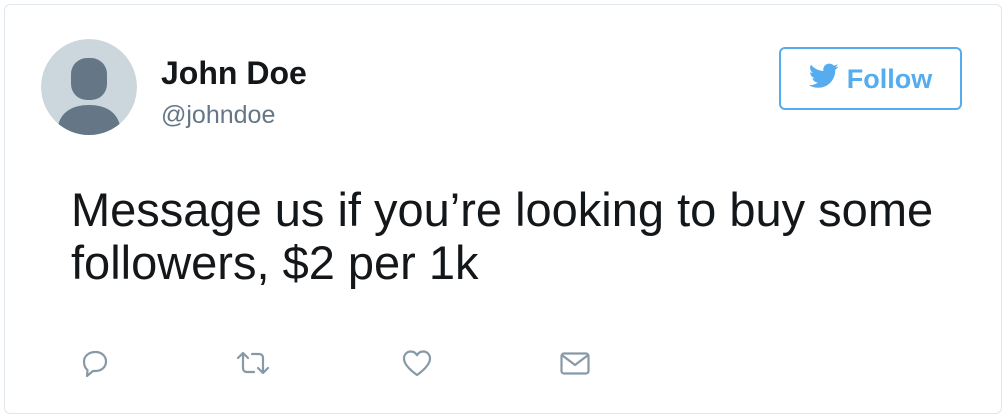 The width and height of the screenshot is (1008, 420). I want to click on twitter-bird-icon, so click(823, 78).